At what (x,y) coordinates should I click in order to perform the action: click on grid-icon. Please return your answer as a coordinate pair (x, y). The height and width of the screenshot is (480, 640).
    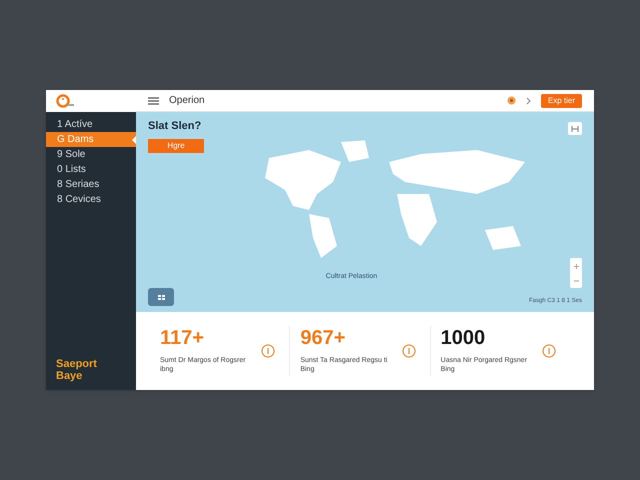
    Looking at the image, I should click on (161, 297).